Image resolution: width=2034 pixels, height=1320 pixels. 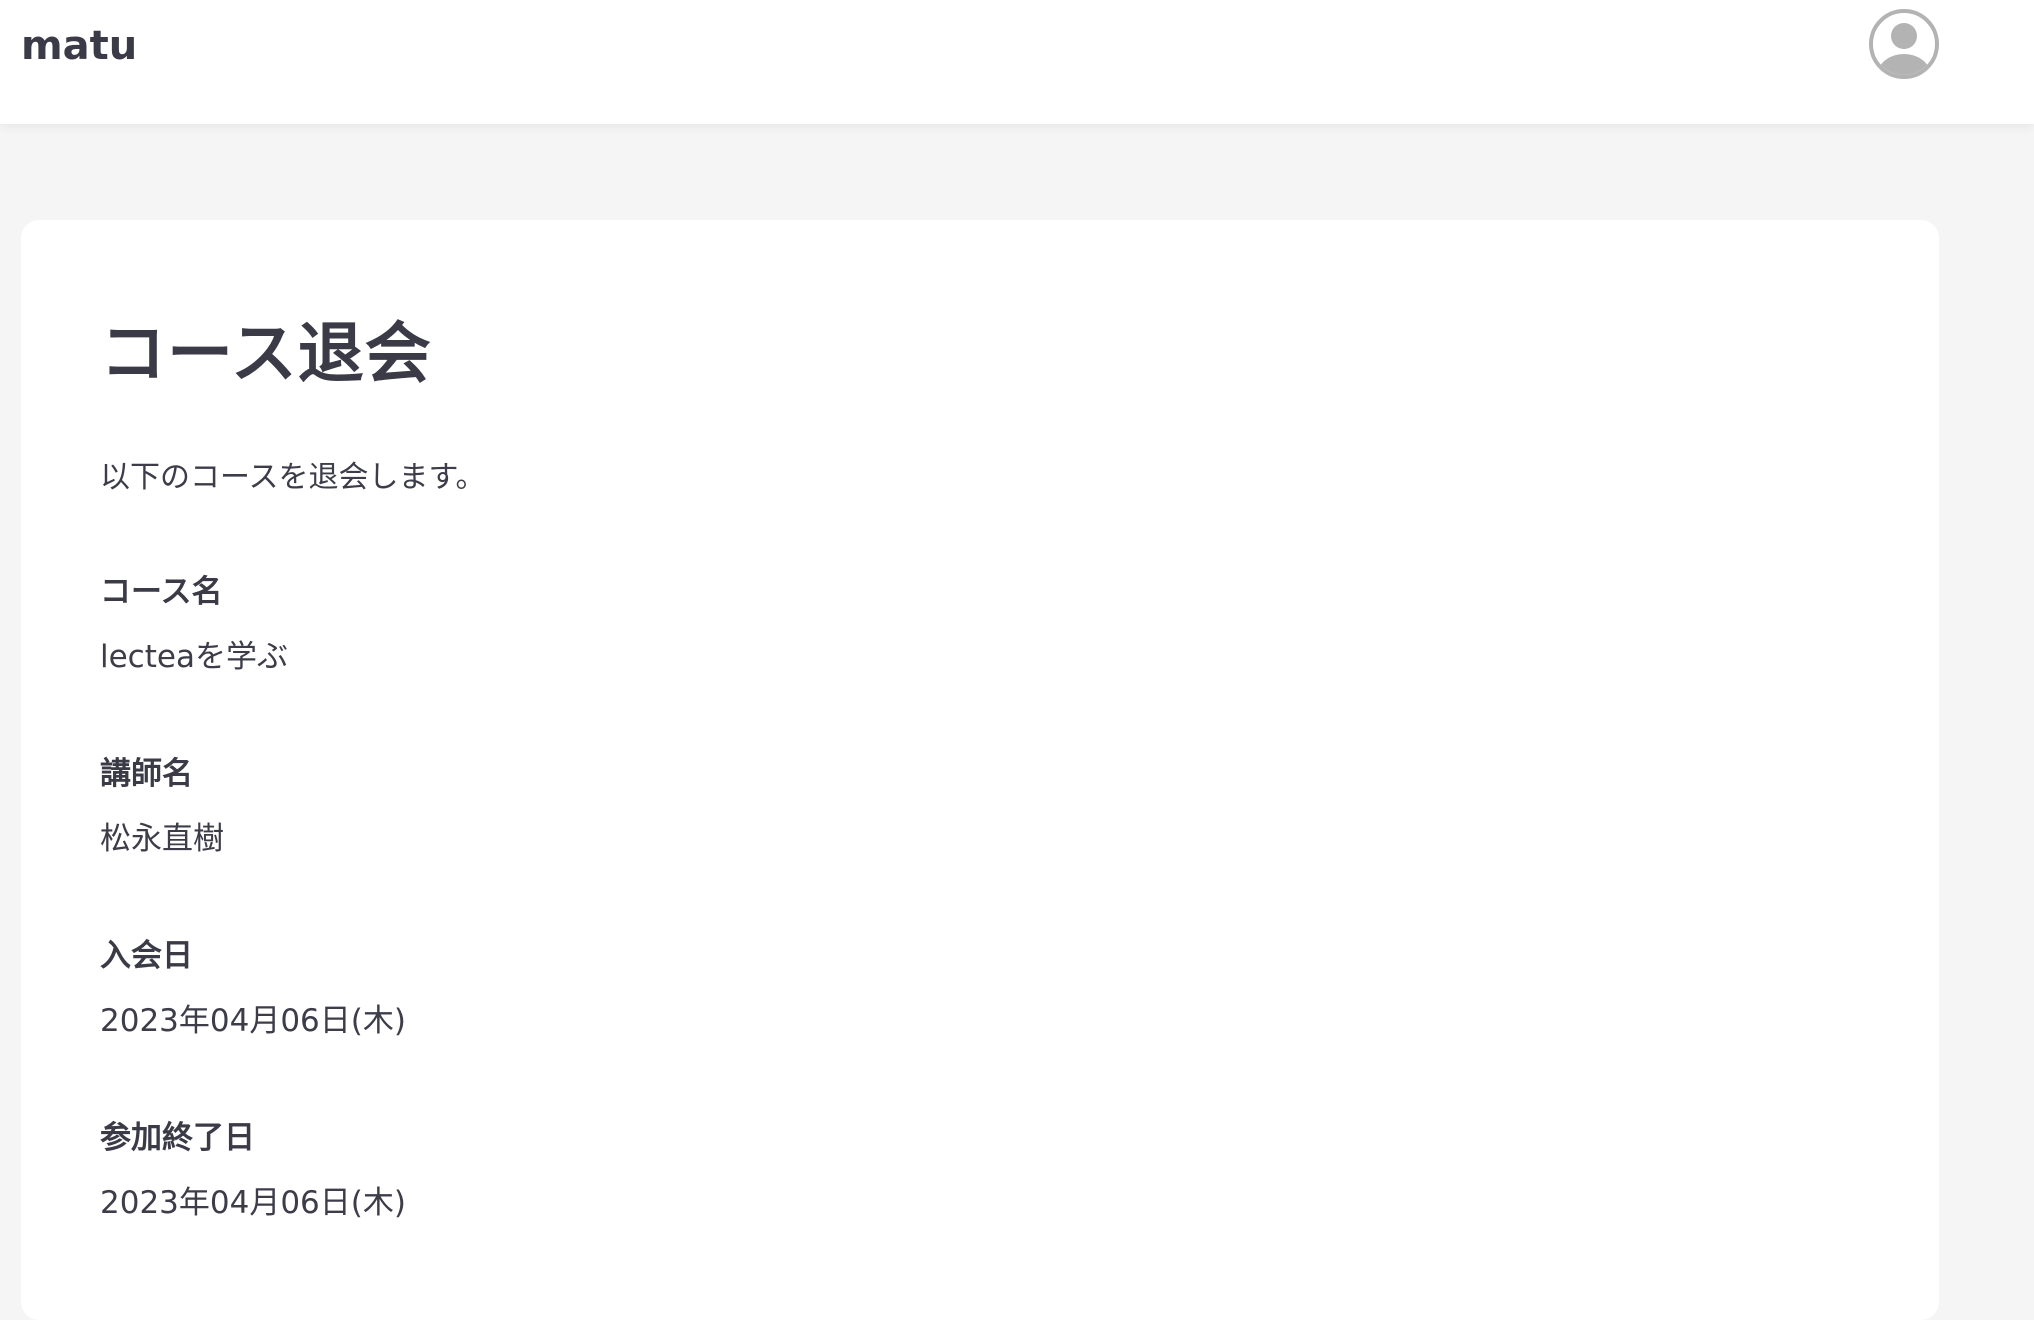 What do you see at coordinates (79, 46) in the screenshot?
I see `app-title: matu` at bounding box center [79, 46].